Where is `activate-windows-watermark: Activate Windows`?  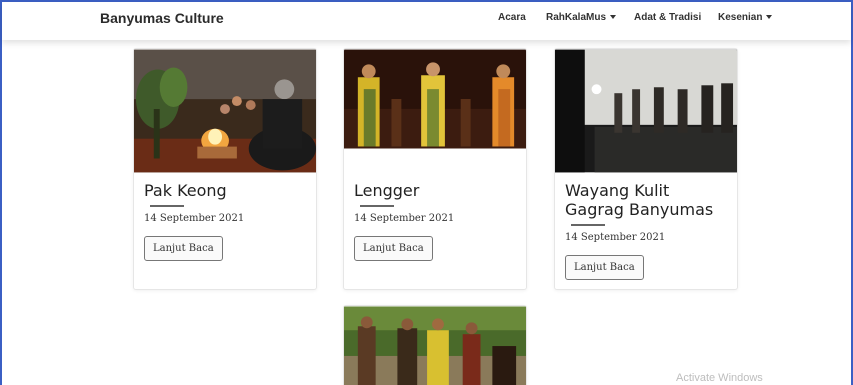 activate-windows-watermark: Activate Windows is located at coordinates (719, 378).